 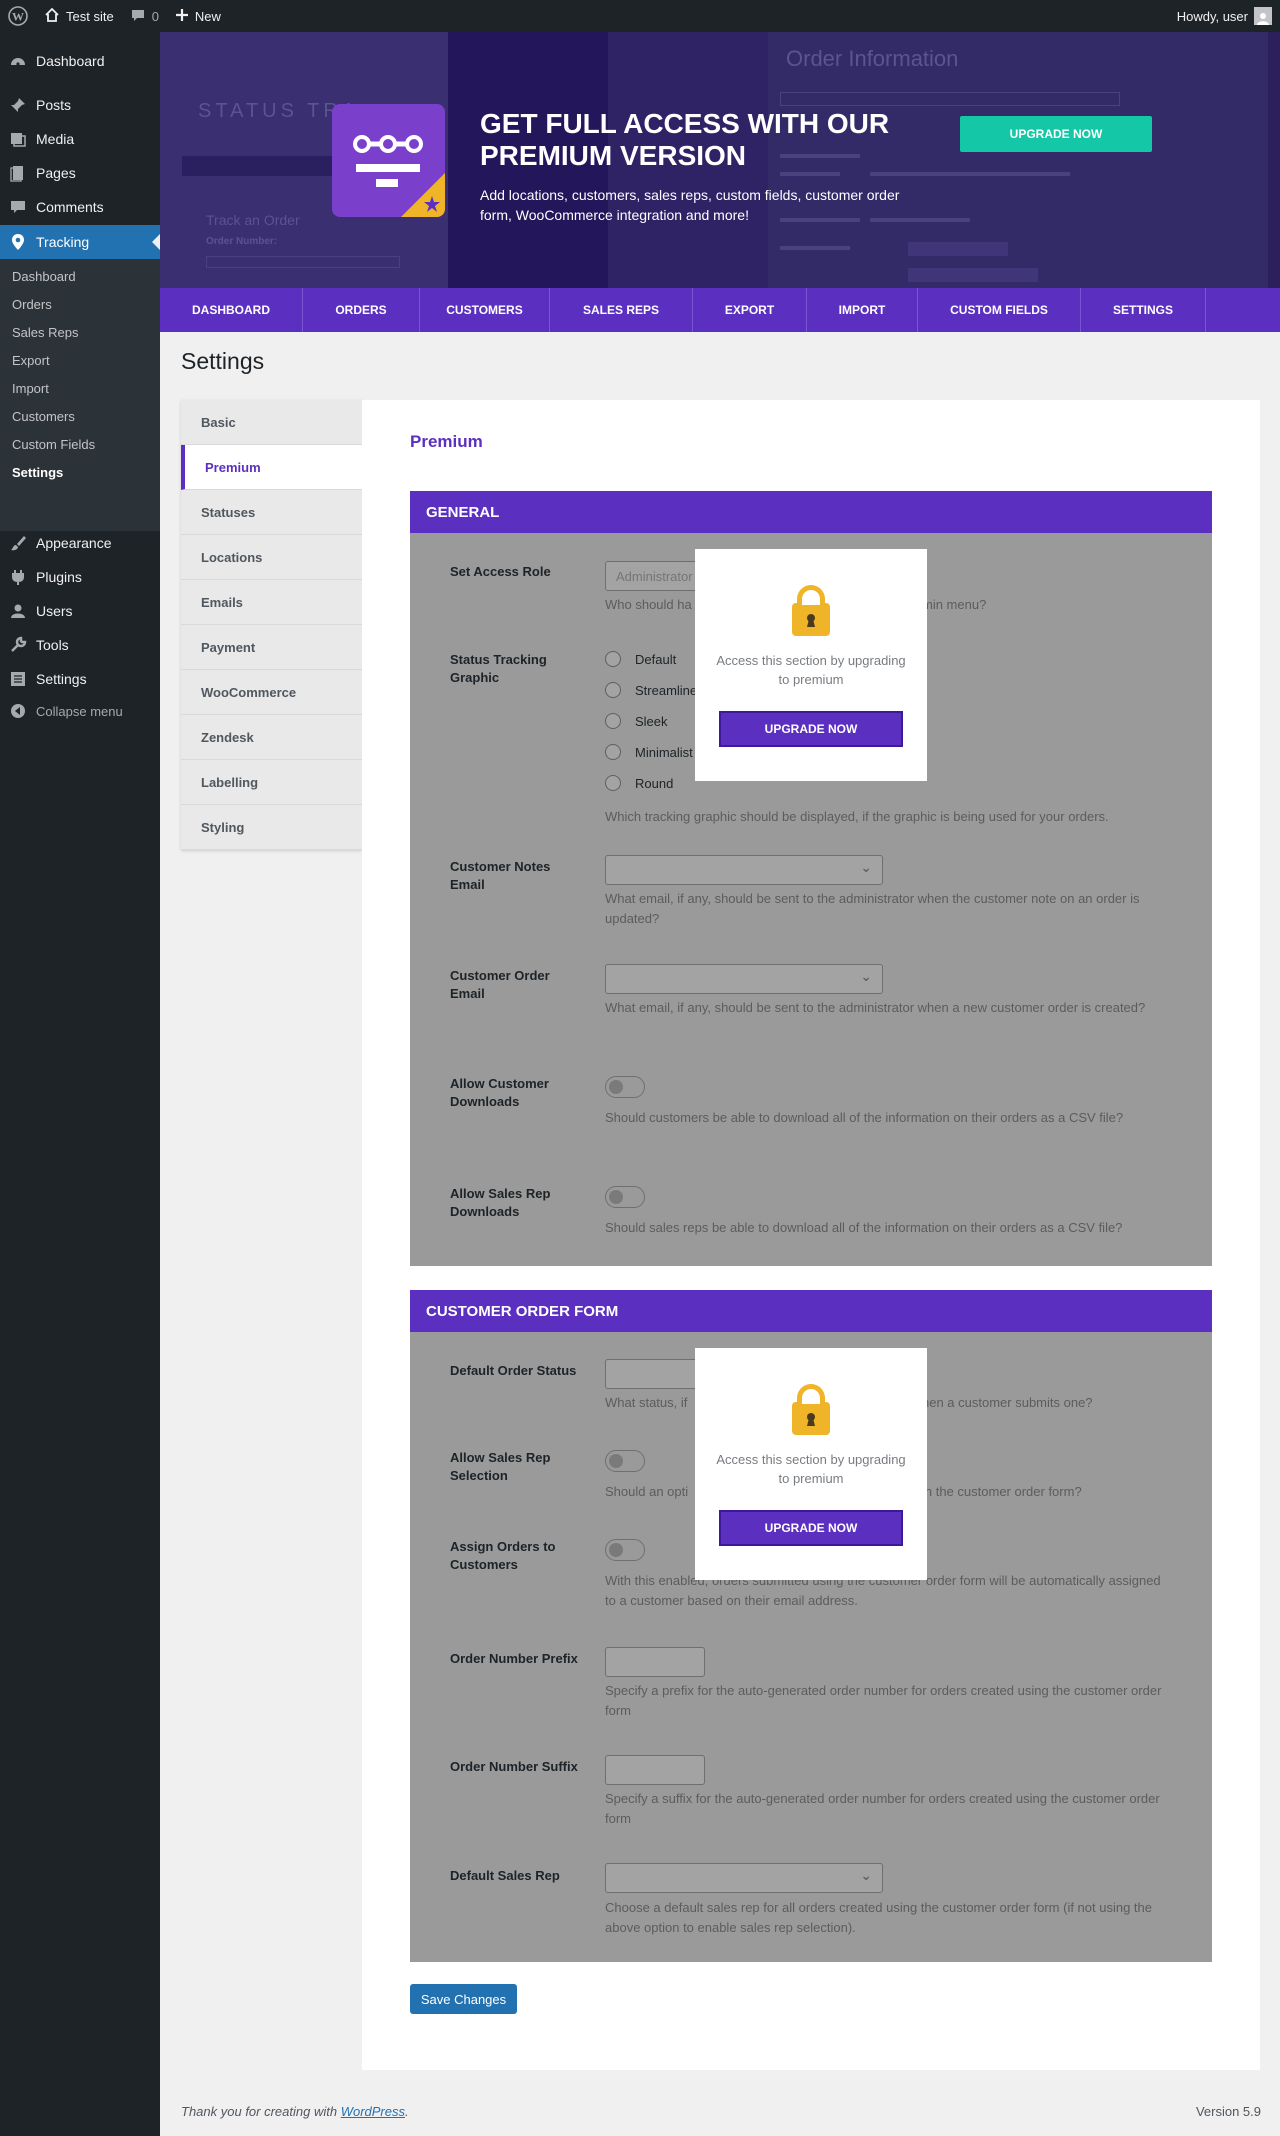 What do you see at coordinates (271, 422) in the screenshot?
I see `settings-nav-basic: Basic` at bounding box center [271, 422].